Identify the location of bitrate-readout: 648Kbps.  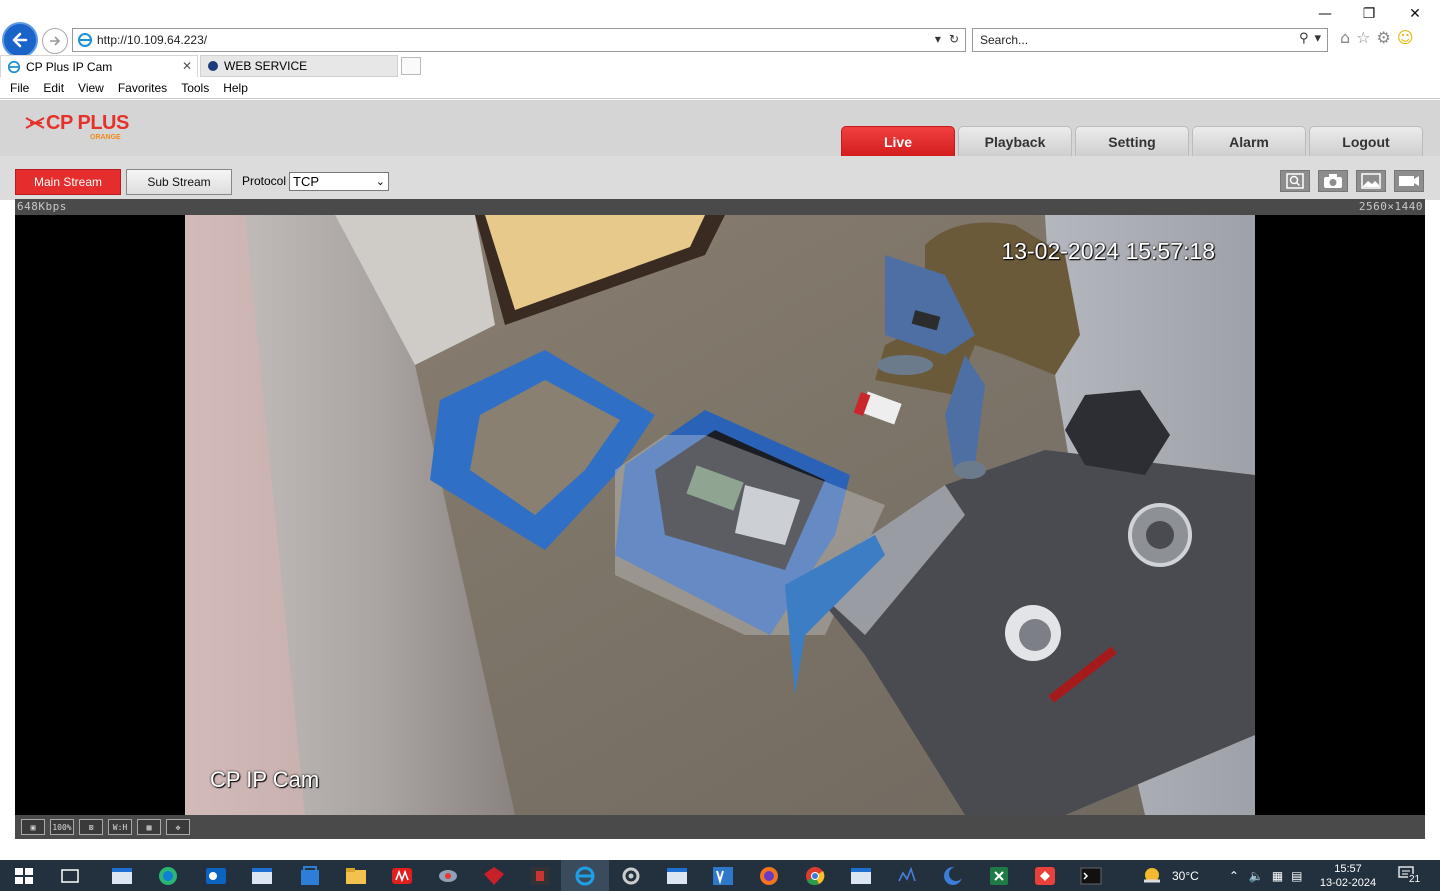
(42, 206).